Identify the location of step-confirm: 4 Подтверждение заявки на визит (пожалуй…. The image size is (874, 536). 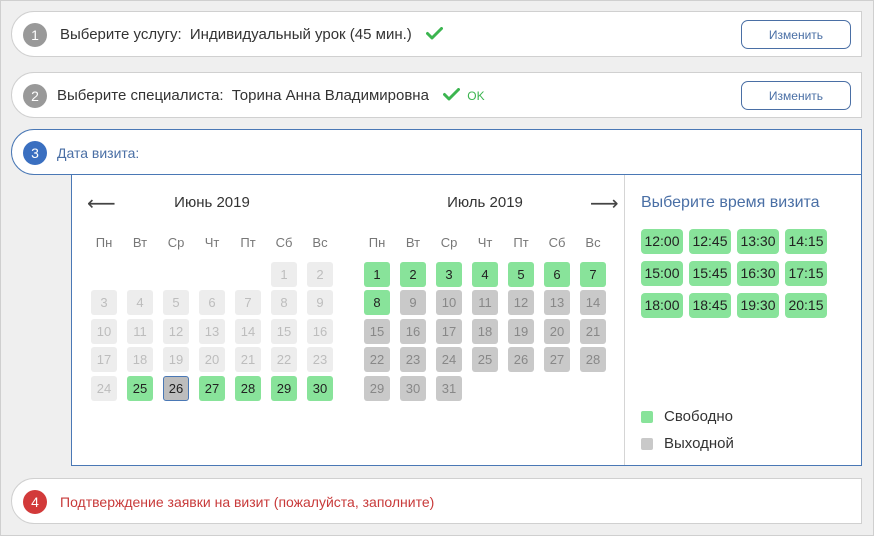
(436, 501).